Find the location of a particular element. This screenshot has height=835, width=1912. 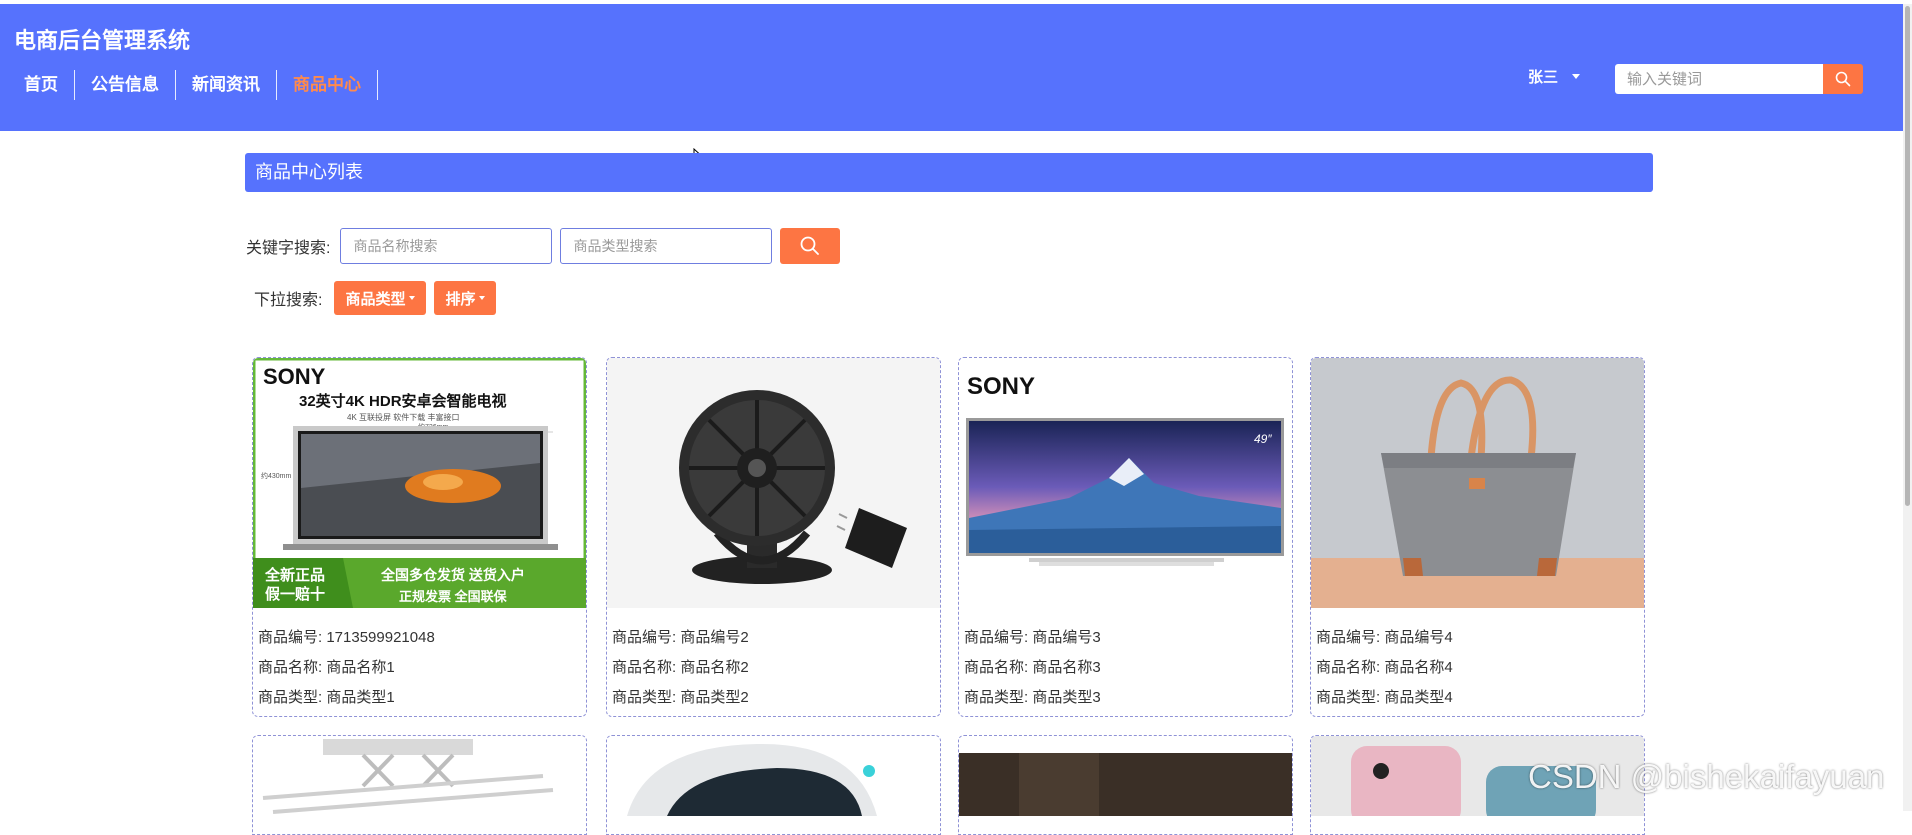

product-type-dropdown-label: 商品类型 is located at coordinates (375, 299).